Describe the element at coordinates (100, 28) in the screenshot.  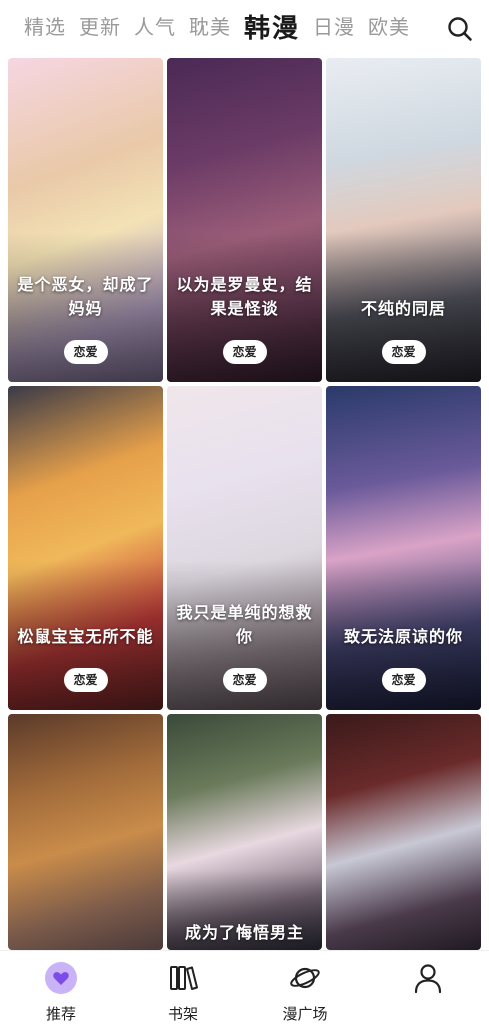
I see `tab-updates: 更新` at that location.